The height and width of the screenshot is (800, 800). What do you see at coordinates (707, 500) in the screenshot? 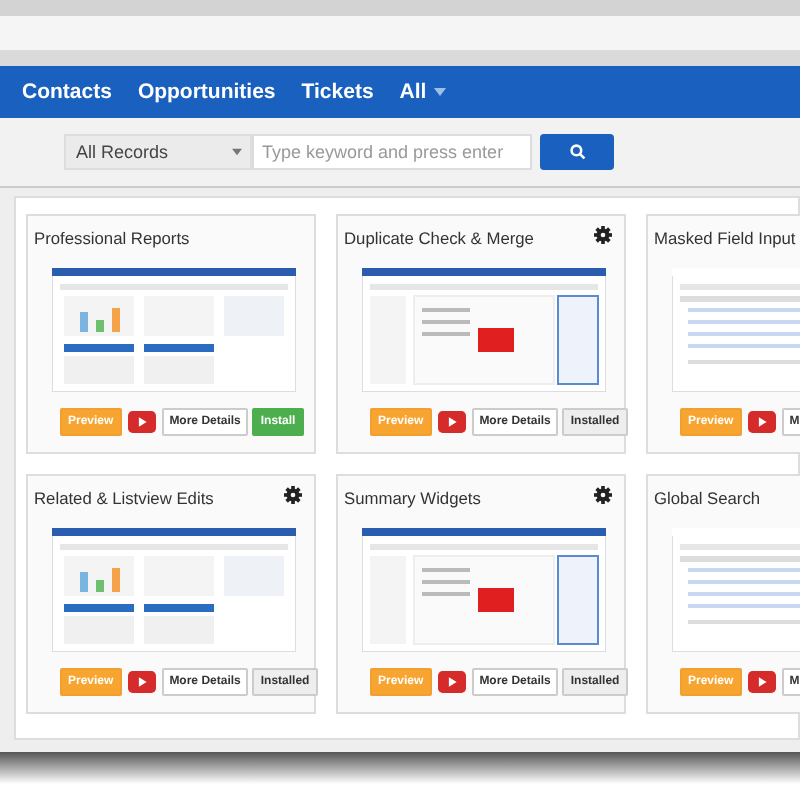
I see `card-title: Global Search` at bounding box center [707, 500].